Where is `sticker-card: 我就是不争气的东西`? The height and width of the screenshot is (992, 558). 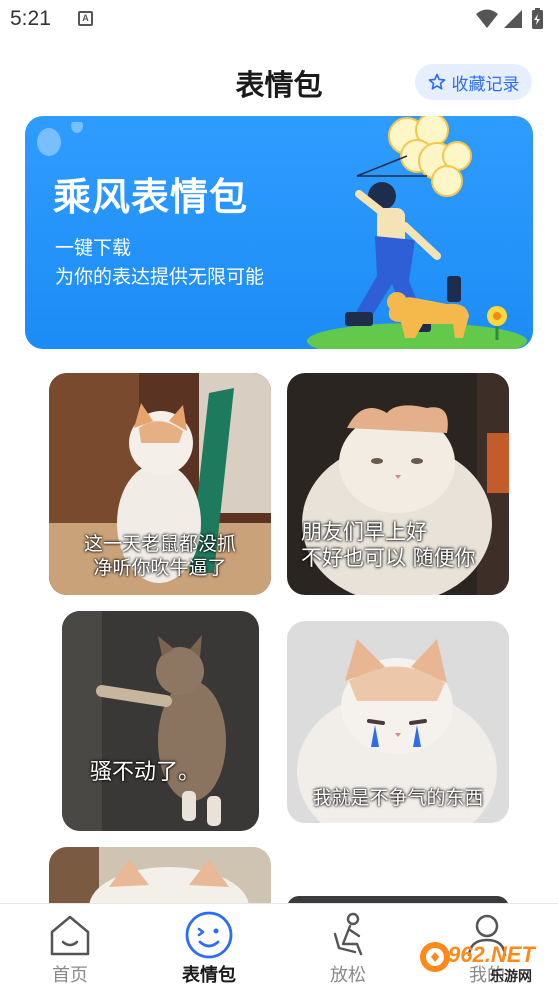
sticker-card: 我就是不争气的东西 is located at coordinates (398, 722).